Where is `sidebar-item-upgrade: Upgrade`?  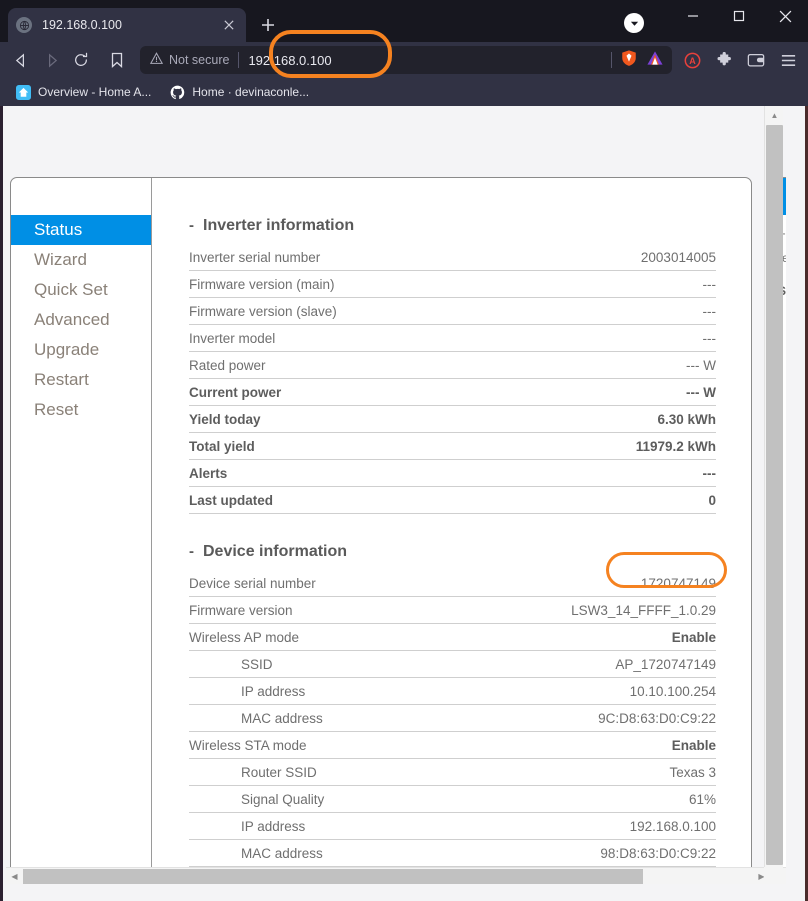
sidebar-item-upgrade: Upgrade is located at coordinates (81, 350).